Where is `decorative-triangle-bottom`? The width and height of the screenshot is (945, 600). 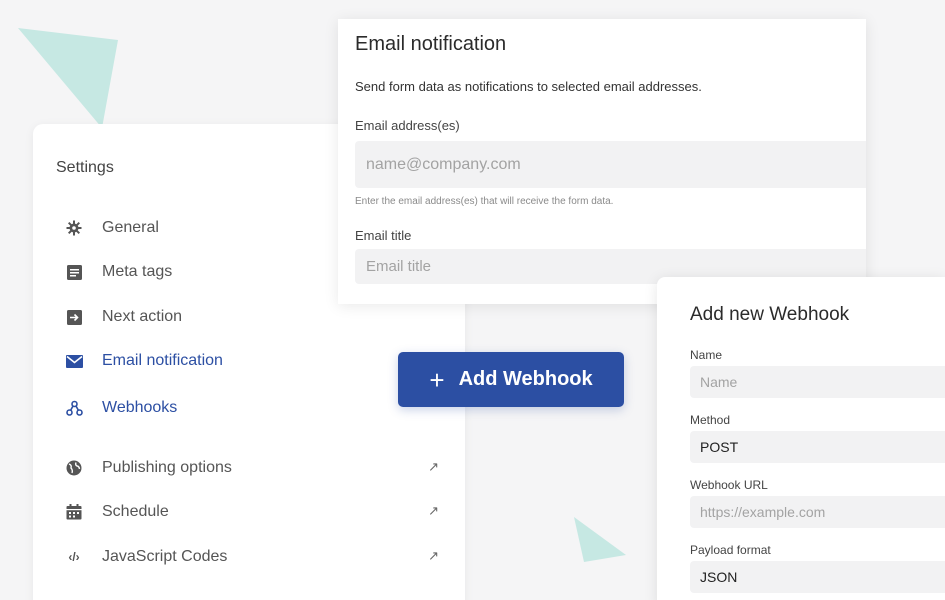 decorative-triangle-bottom is located at coordinates (600, 539).